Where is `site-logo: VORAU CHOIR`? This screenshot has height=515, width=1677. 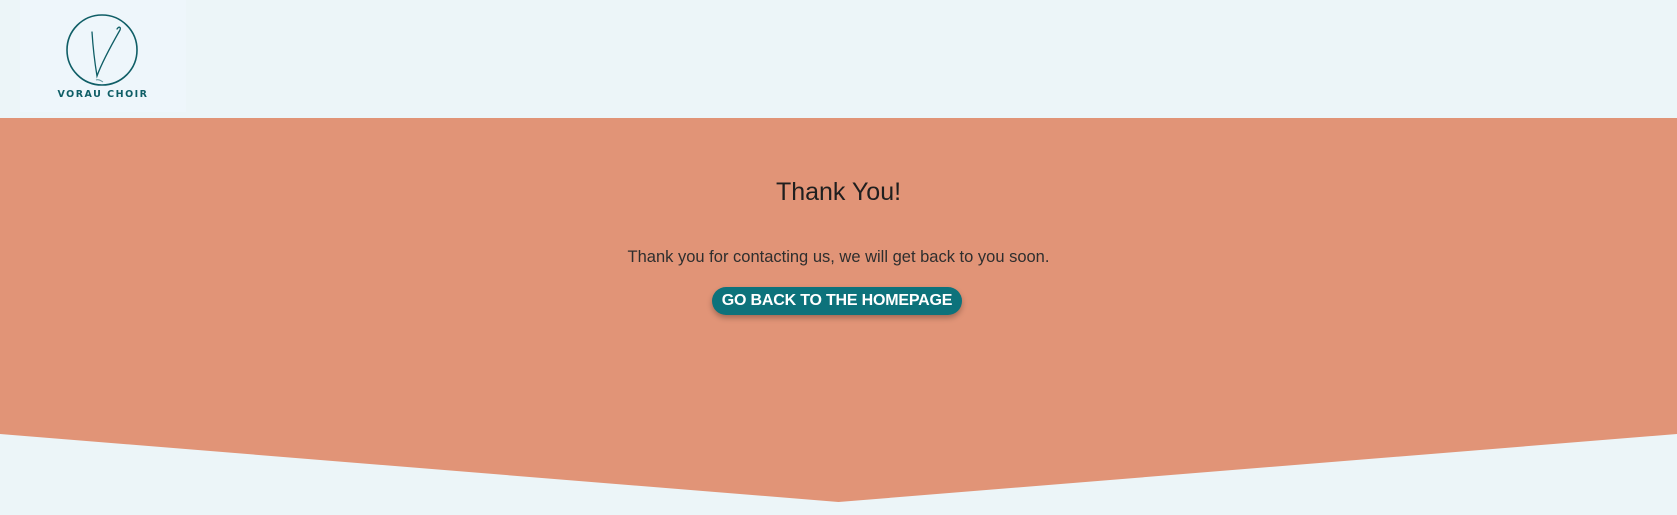 site-logo: VORAU CHOIR is located at coordinates (103, 56).